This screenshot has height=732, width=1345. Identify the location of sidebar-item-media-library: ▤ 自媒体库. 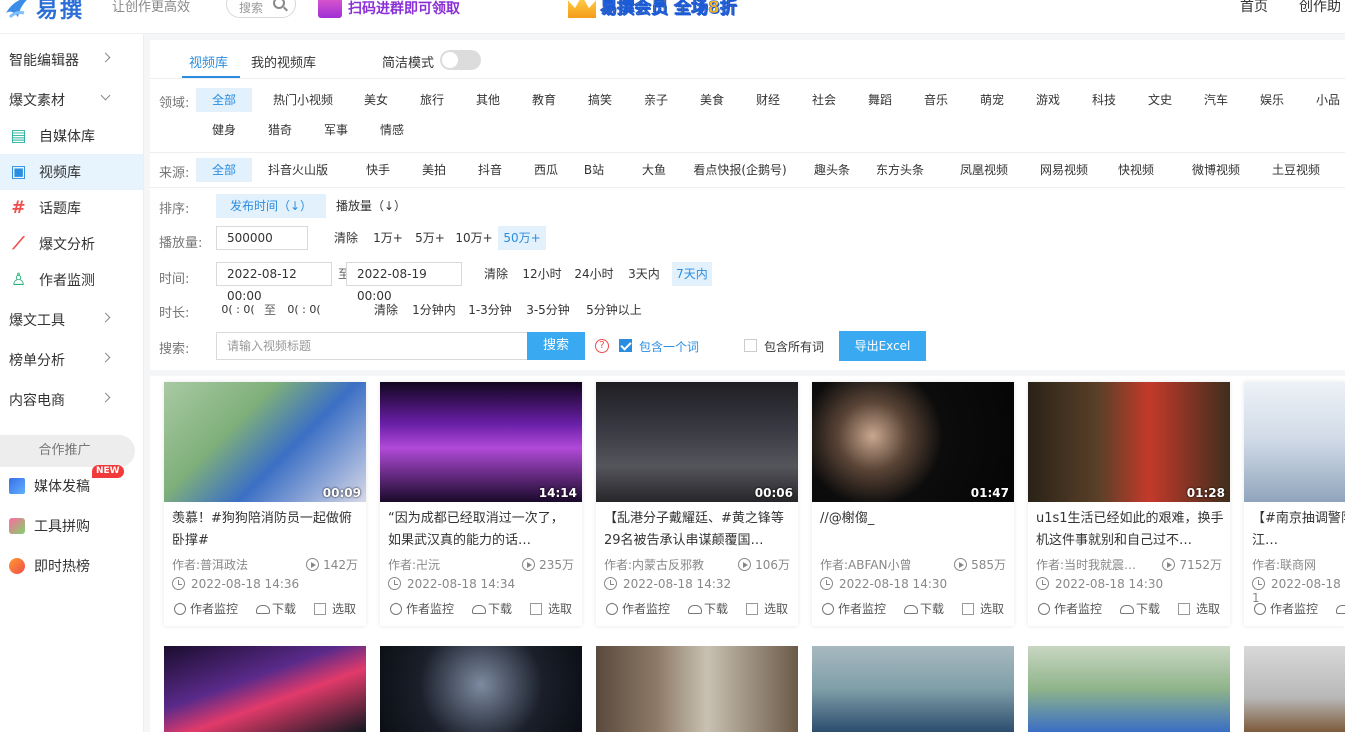
(71, 136).